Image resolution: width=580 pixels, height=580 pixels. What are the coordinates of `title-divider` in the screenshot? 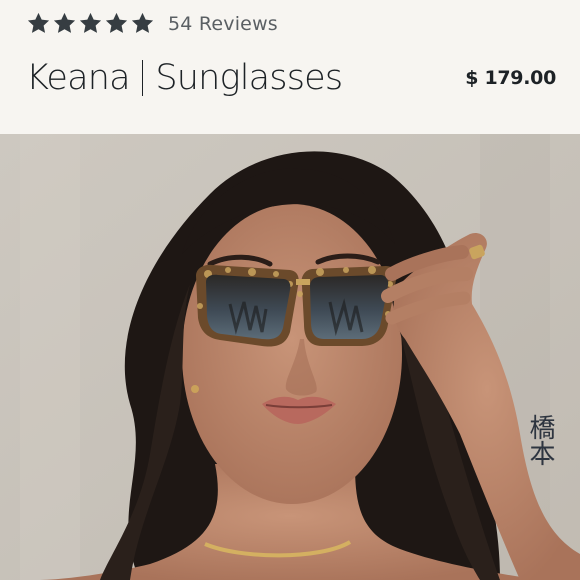 It's located at (142, 78).